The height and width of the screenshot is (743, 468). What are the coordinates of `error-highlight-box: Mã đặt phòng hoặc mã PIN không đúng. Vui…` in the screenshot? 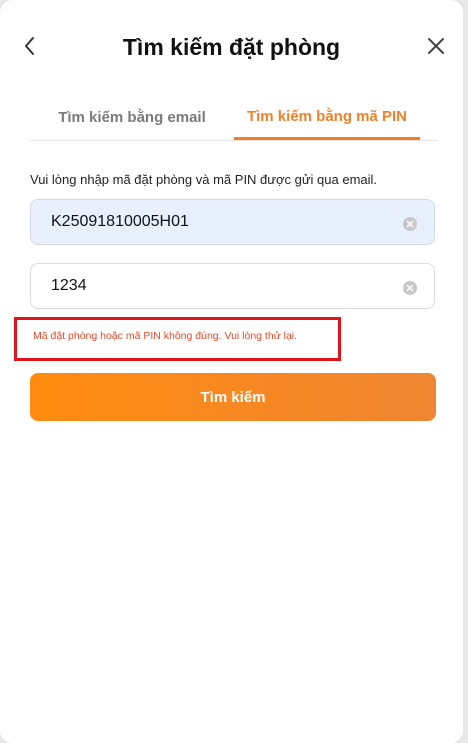 It's located at (177, 339).